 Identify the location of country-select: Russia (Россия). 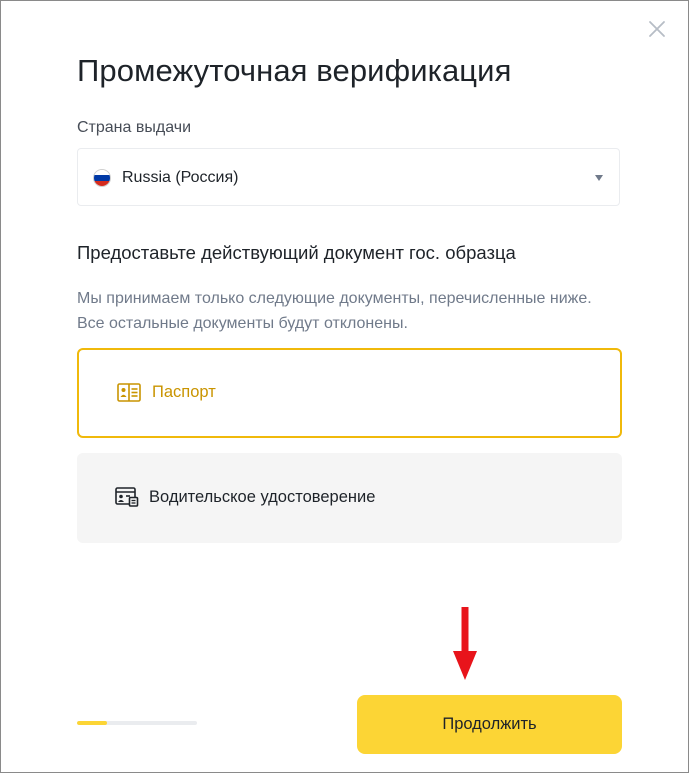
(348, 177).